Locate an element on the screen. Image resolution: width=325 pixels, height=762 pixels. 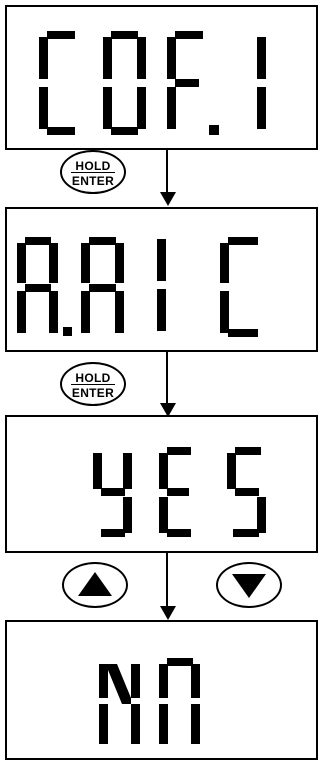
segment-char-t is located at coordinates (161, 285).